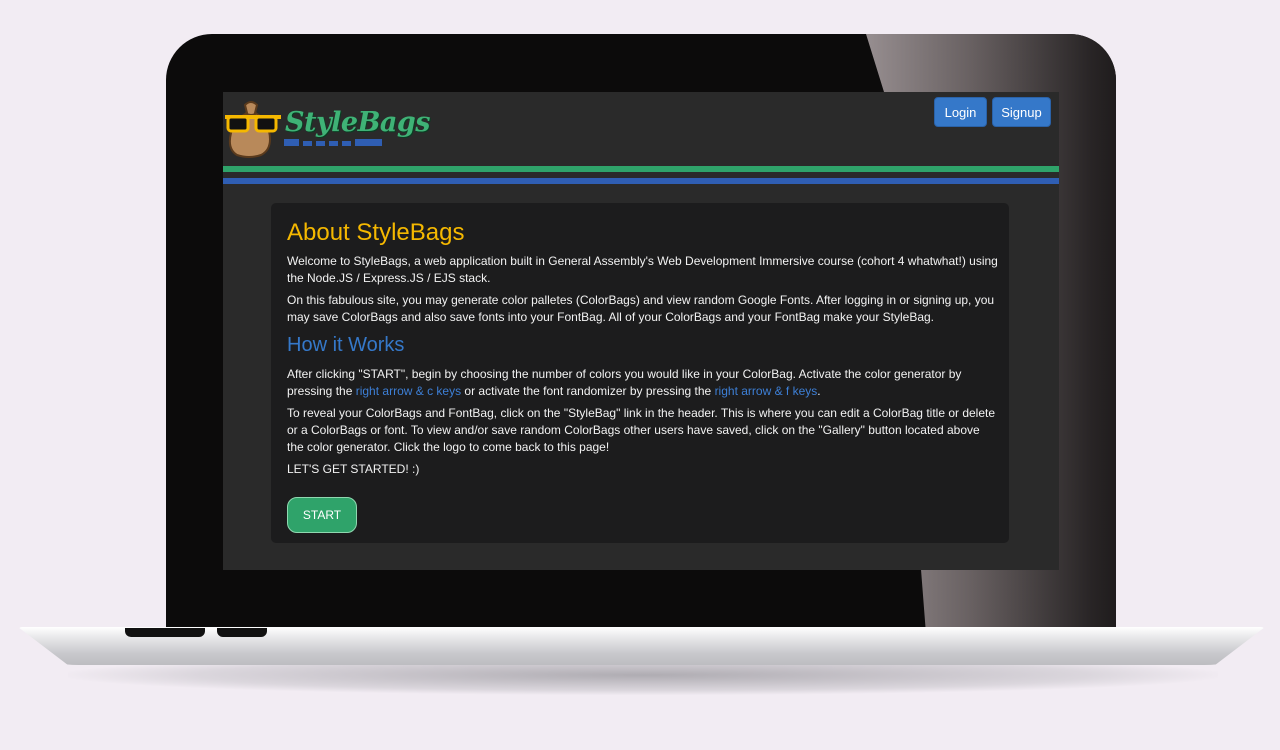 This screenshot has width=1280, height=750. I want to click on header-stripe-blue, so click(641, 181).